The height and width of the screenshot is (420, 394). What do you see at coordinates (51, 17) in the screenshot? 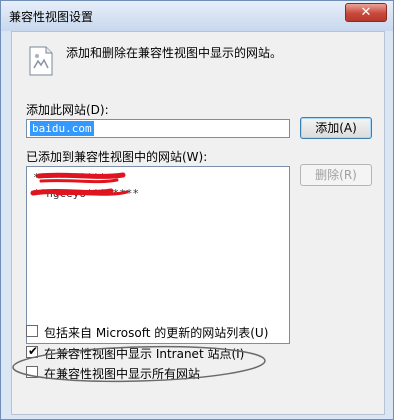
I see `window-title: 兼容性视图设置` at bounding box center [51, 17].